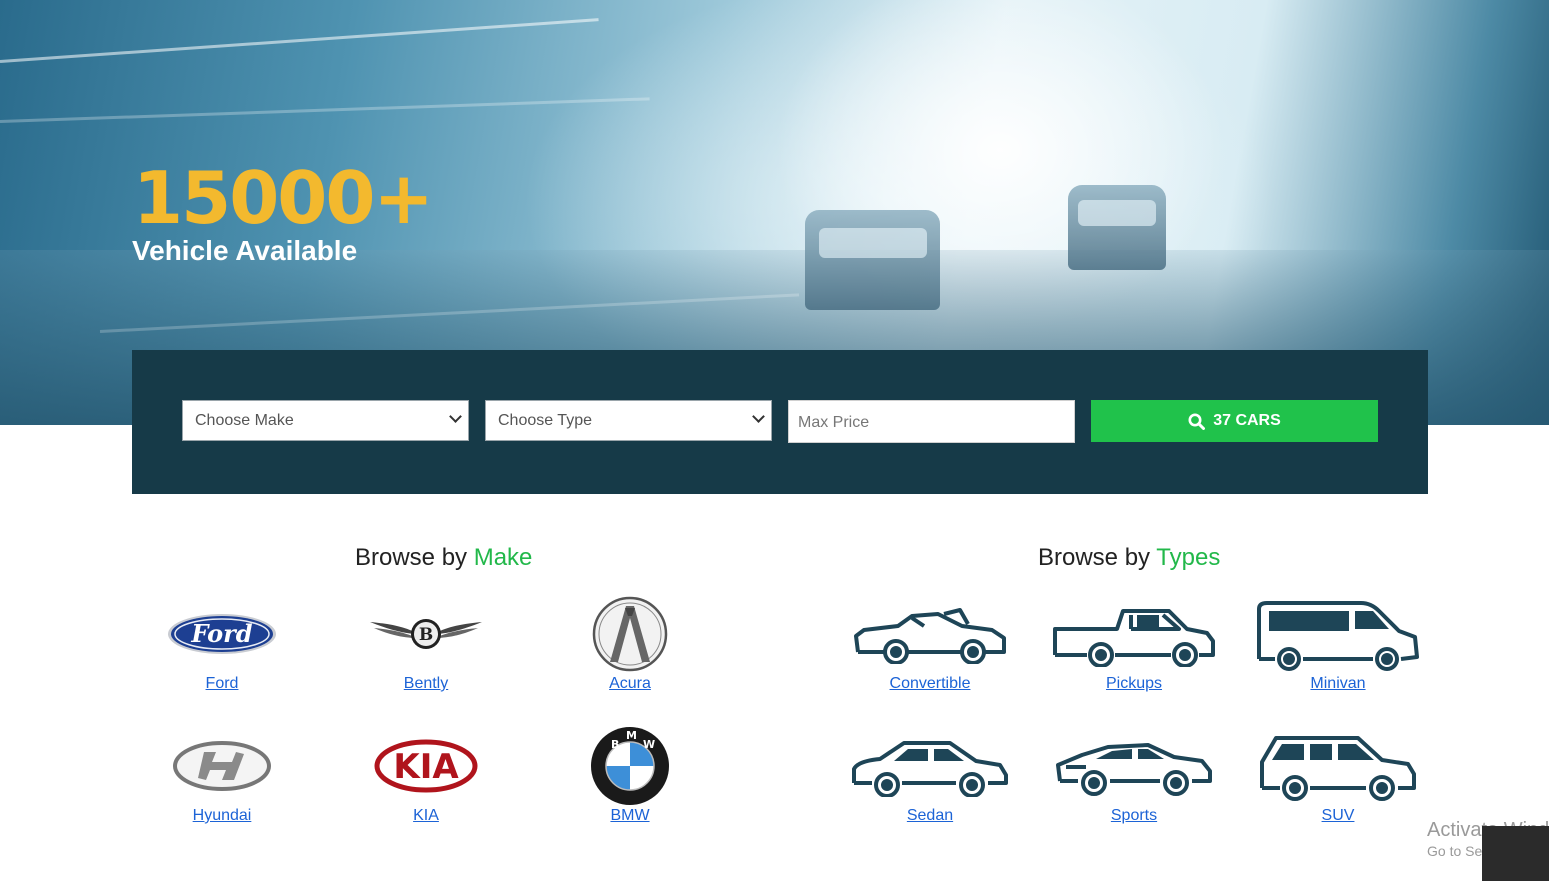 The width and height of the screenshot is (1549, 881). I want to click on hero-car-right, so click(1117, 227).